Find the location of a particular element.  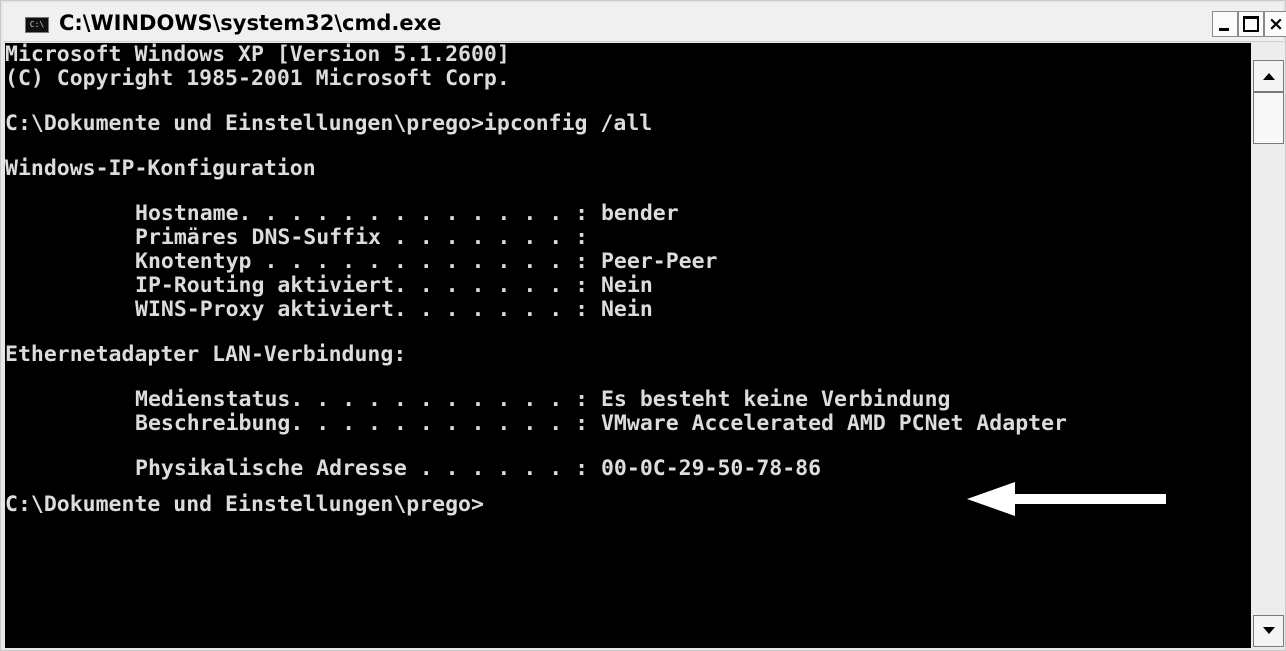

maximize-button is located at coordinates (1251, 24).